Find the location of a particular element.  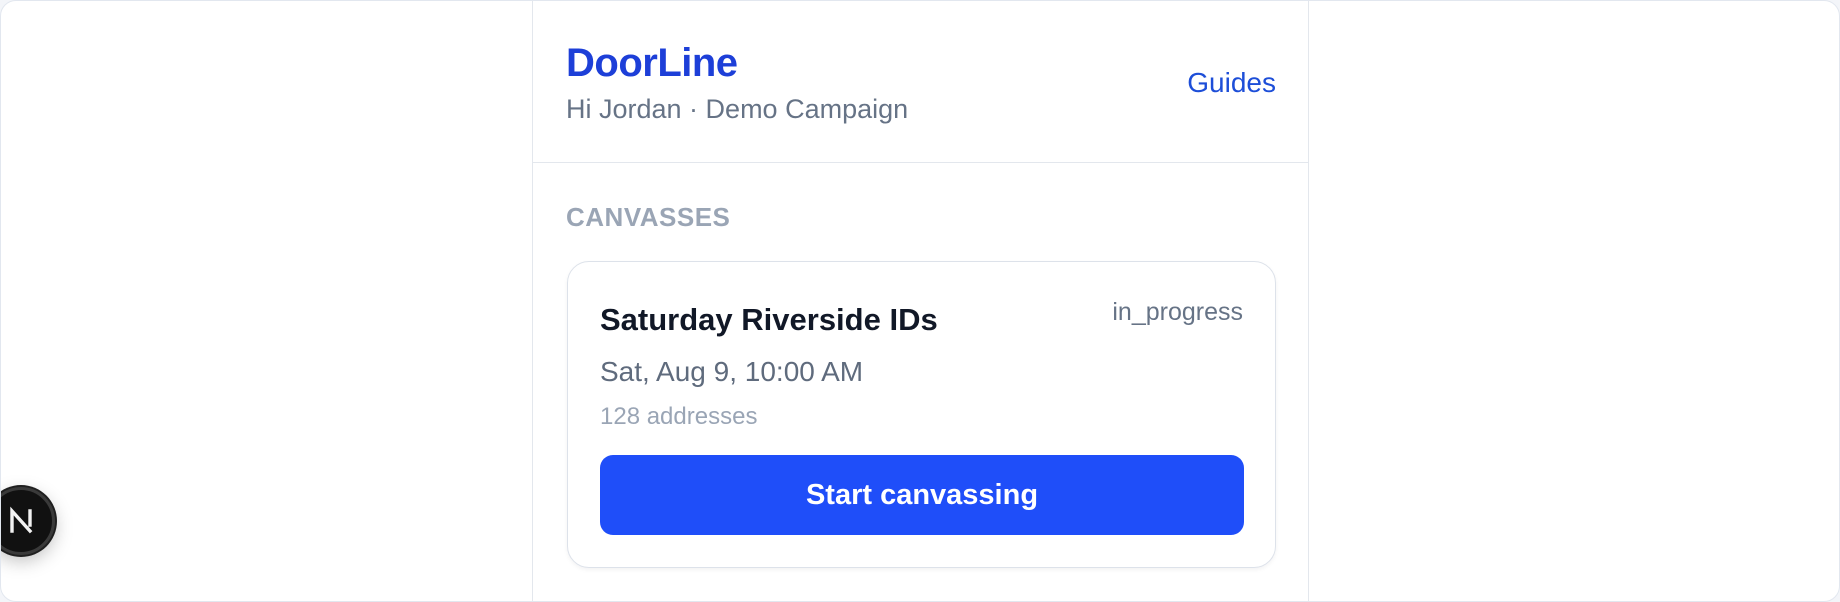

status-badge: in_progress is located at coordinates (1177, 312).